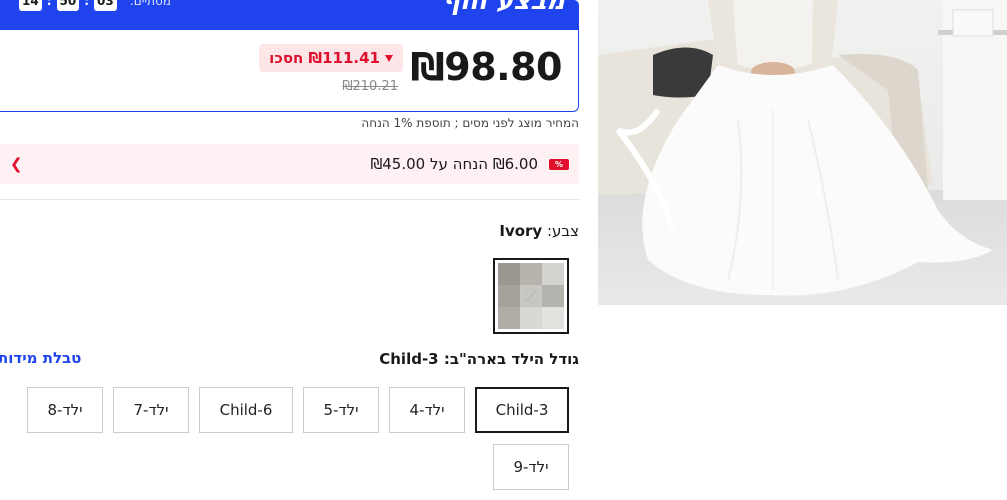 Image resolution: width=1007 pixels, height=500 pixels. I want to click on savings-text: ₪111.41 חסכו, so click(324, 58).